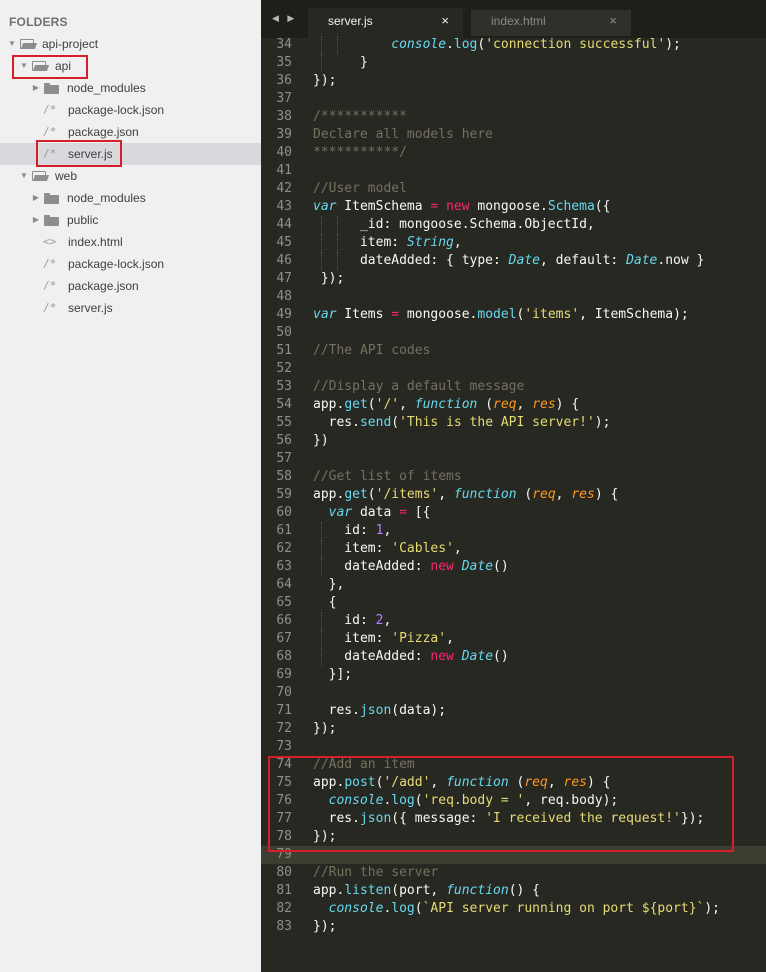 The width and height of the screenshot is (766, 972). Describe the element at coordinates (513, 621) in the screenshot. I see `code-line: 66 id: 2,` at that location.